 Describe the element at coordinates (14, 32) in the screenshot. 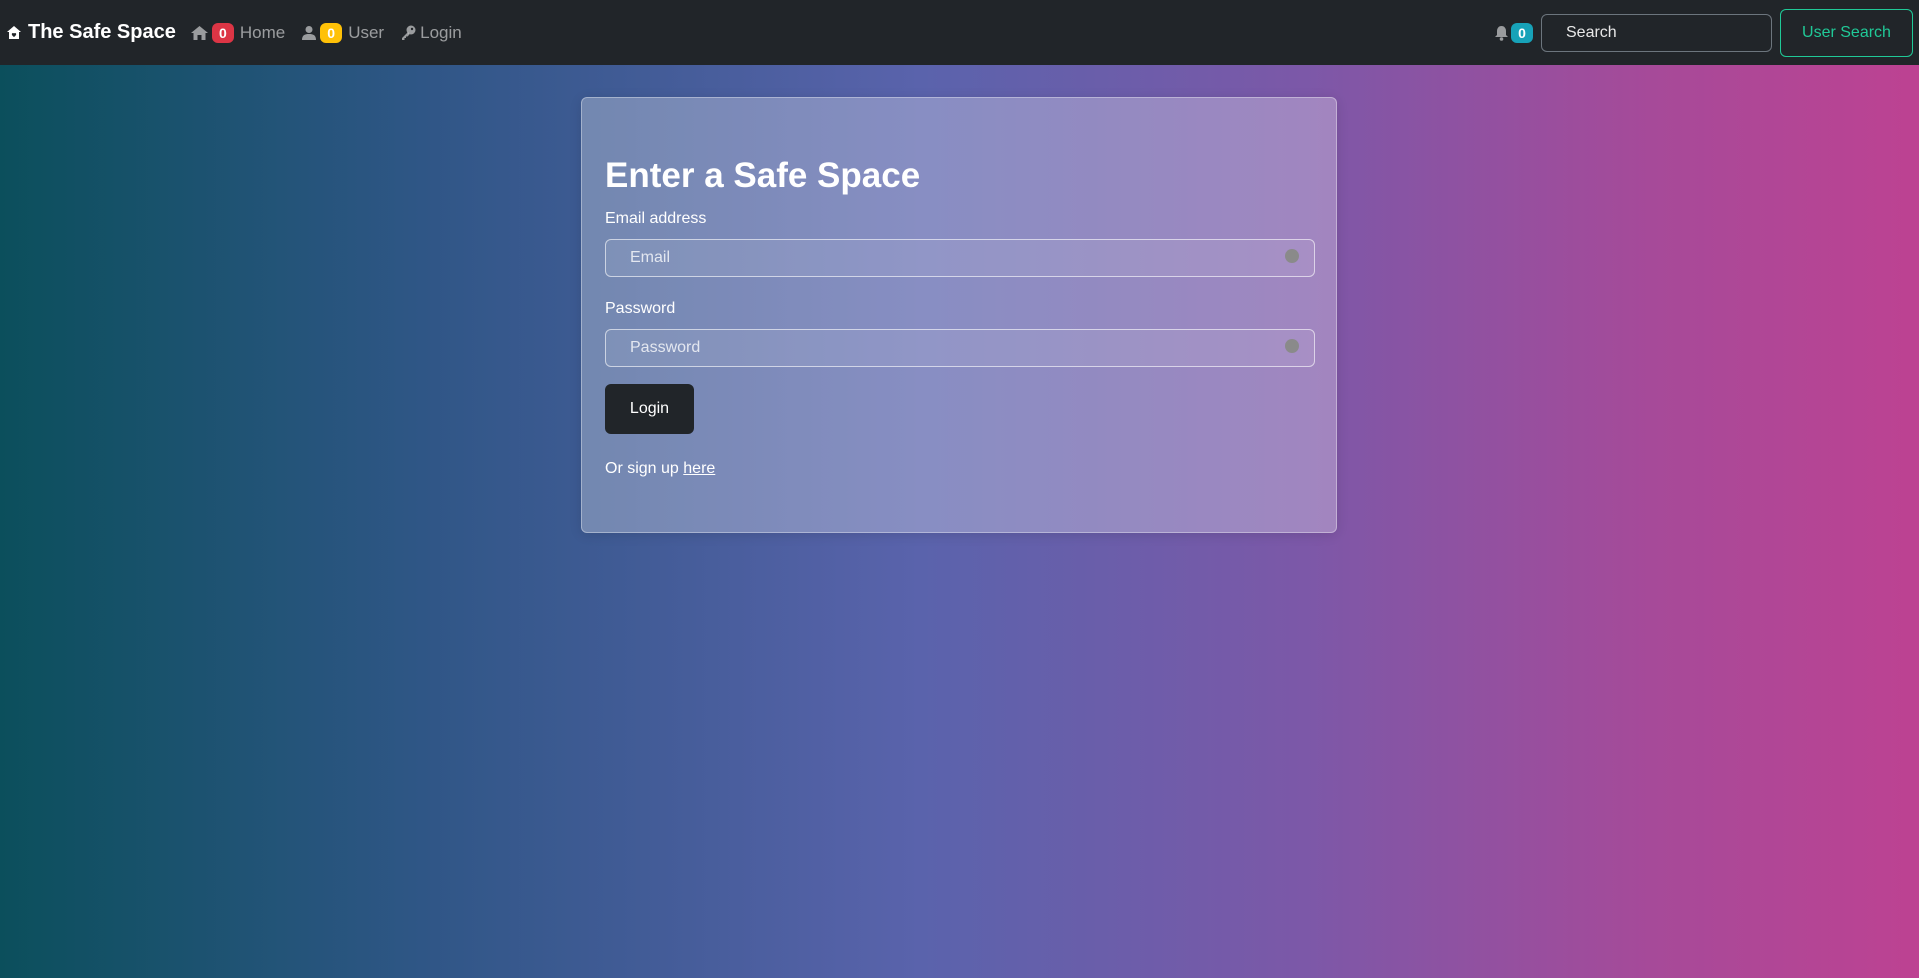

I see `house-heart-icon` at that location.